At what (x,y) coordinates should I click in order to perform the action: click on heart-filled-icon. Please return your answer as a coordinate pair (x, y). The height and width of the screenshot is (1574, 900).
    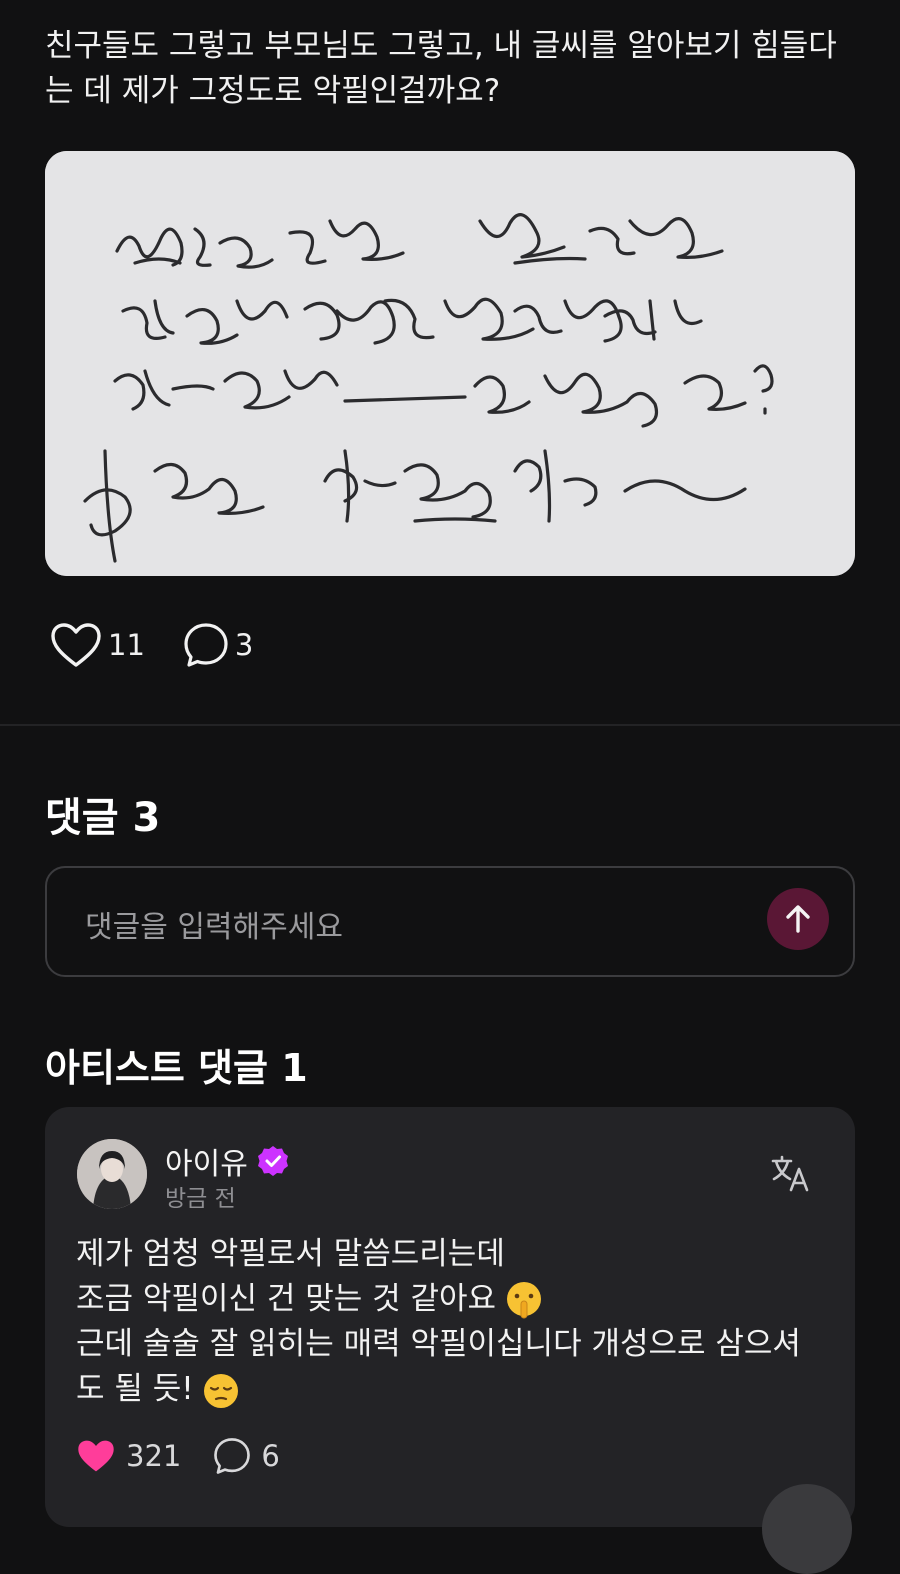
    Looking at the image, I should click on (96, 1456).